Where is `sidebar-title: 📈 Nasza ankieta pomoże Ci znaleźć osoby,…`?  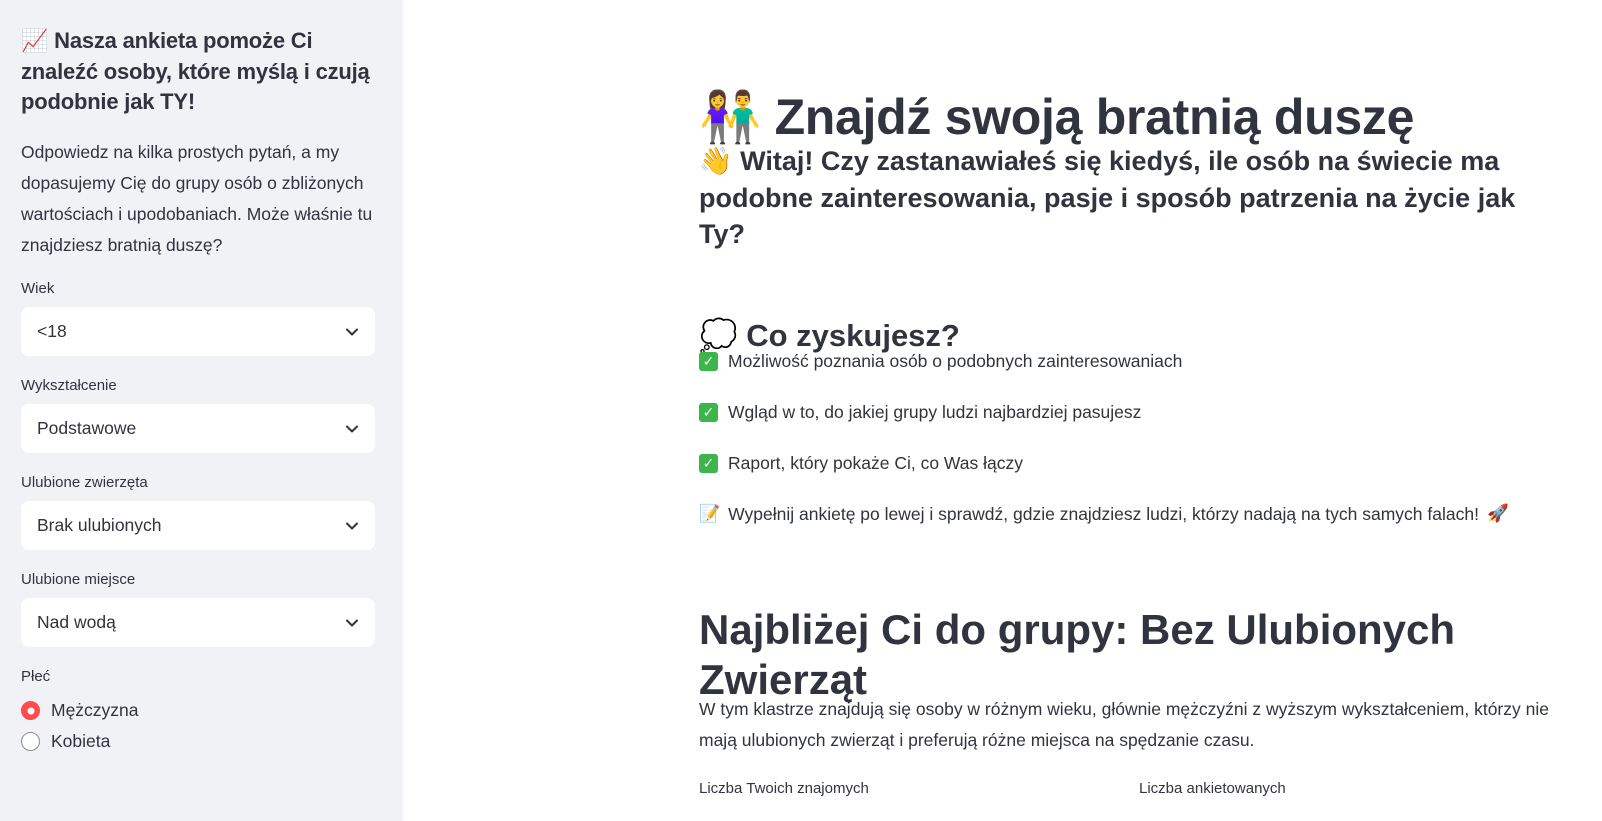 sidebar-title: 📈 Nasza ankieta pomoże Ci znaleźć osoby,… is located at coordinates (198, 71).